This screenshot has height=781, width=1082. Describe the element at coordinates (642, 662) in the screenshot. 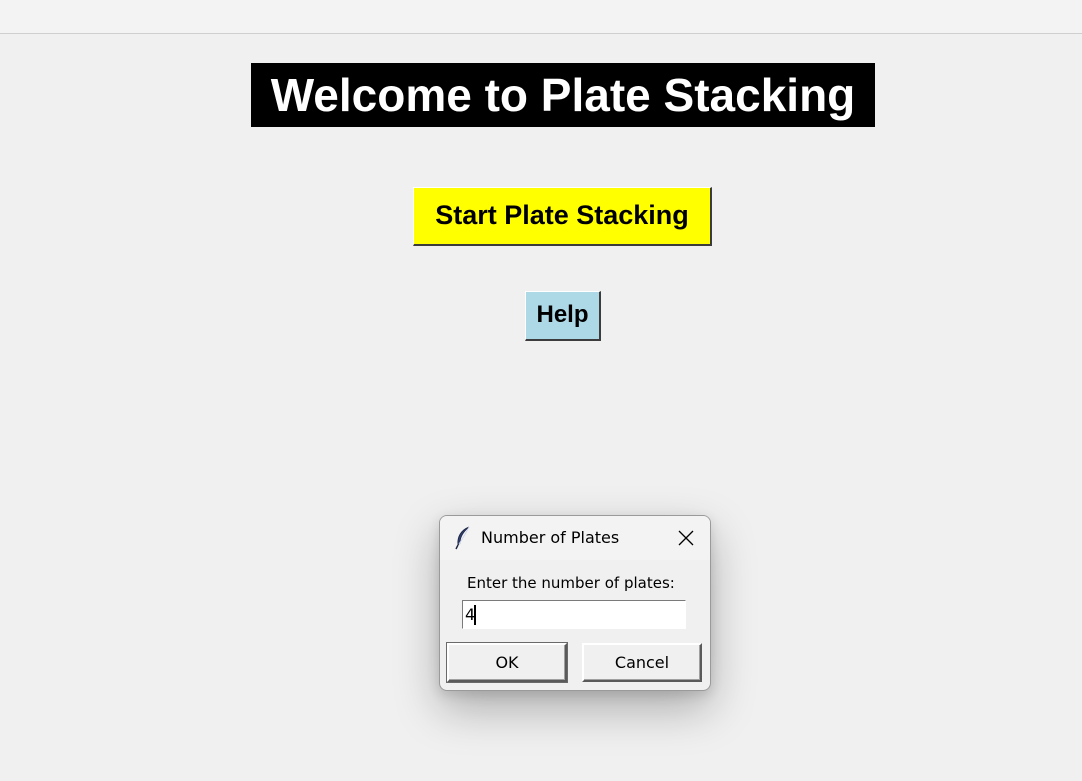

I see `cancel-button: Cancel` at that location.